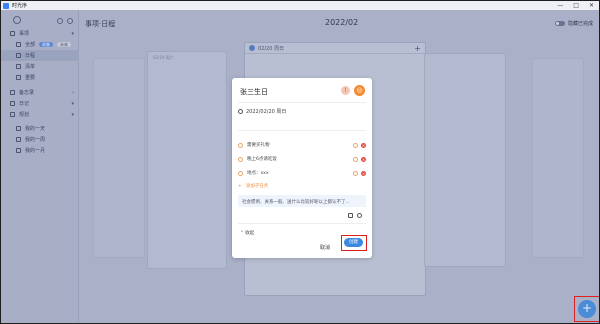 The width and height of the screenshot is (600, 324). I want to click on location-icon, so click(359, 215).